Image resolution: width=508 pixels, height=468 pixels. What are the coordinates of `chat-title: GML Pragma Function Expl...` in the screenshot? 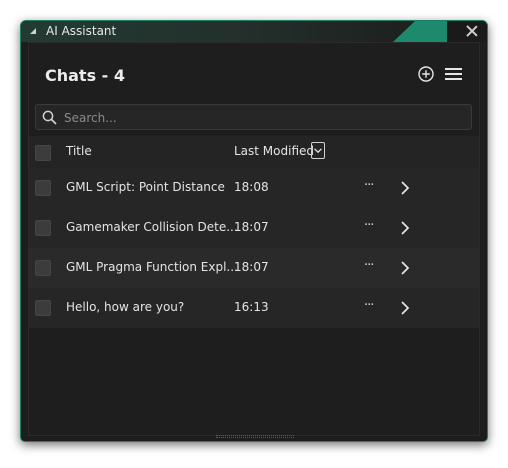 It's located at (152, 267).